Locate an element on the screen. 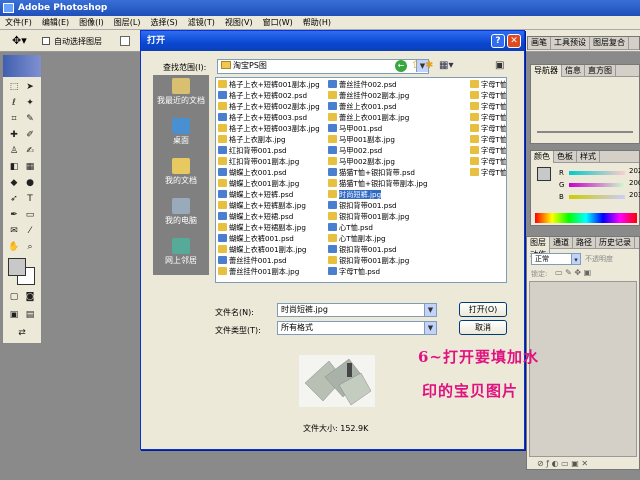 The image size is (640, 480). red-slider is located at coordinates (597, 173).